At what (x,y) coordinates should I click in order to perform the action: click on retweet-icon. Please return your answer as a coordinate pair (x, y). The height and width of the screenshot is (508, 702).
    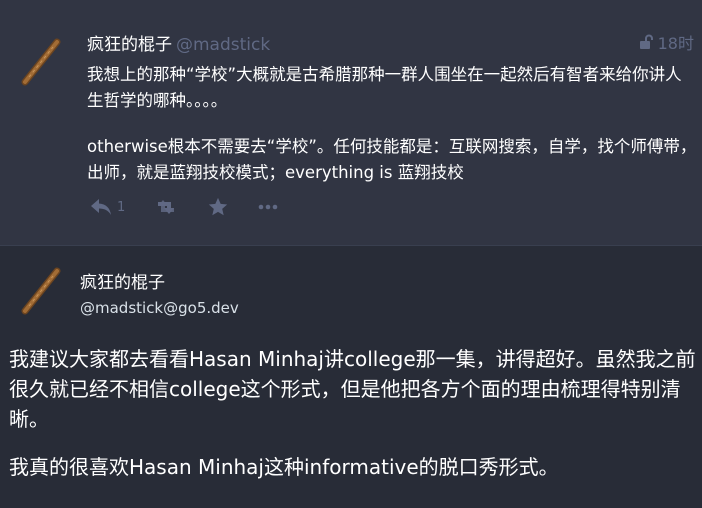
    Looking at the image, I should click on (166, 207).